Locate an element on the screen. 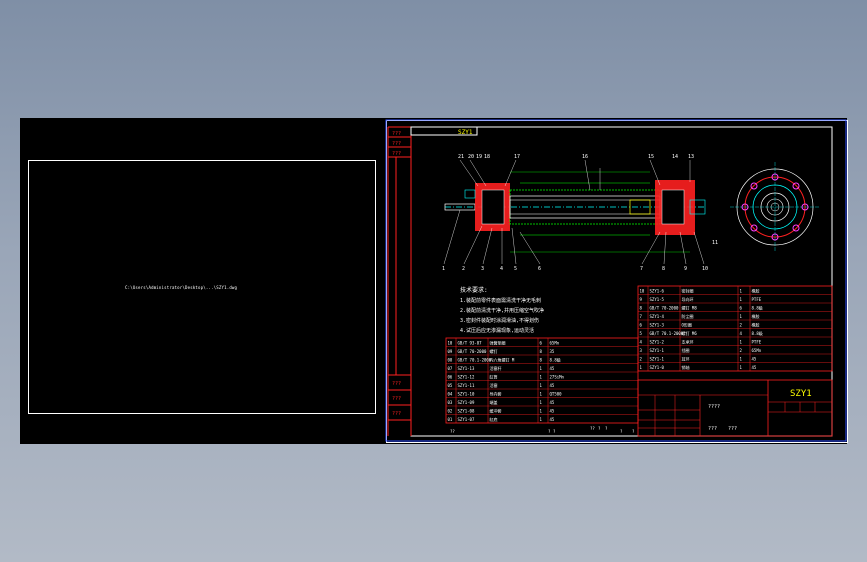 The width and height of the screenshot is (867, 562). bom-left-cell: 09 is located at coordinates (450, 351).